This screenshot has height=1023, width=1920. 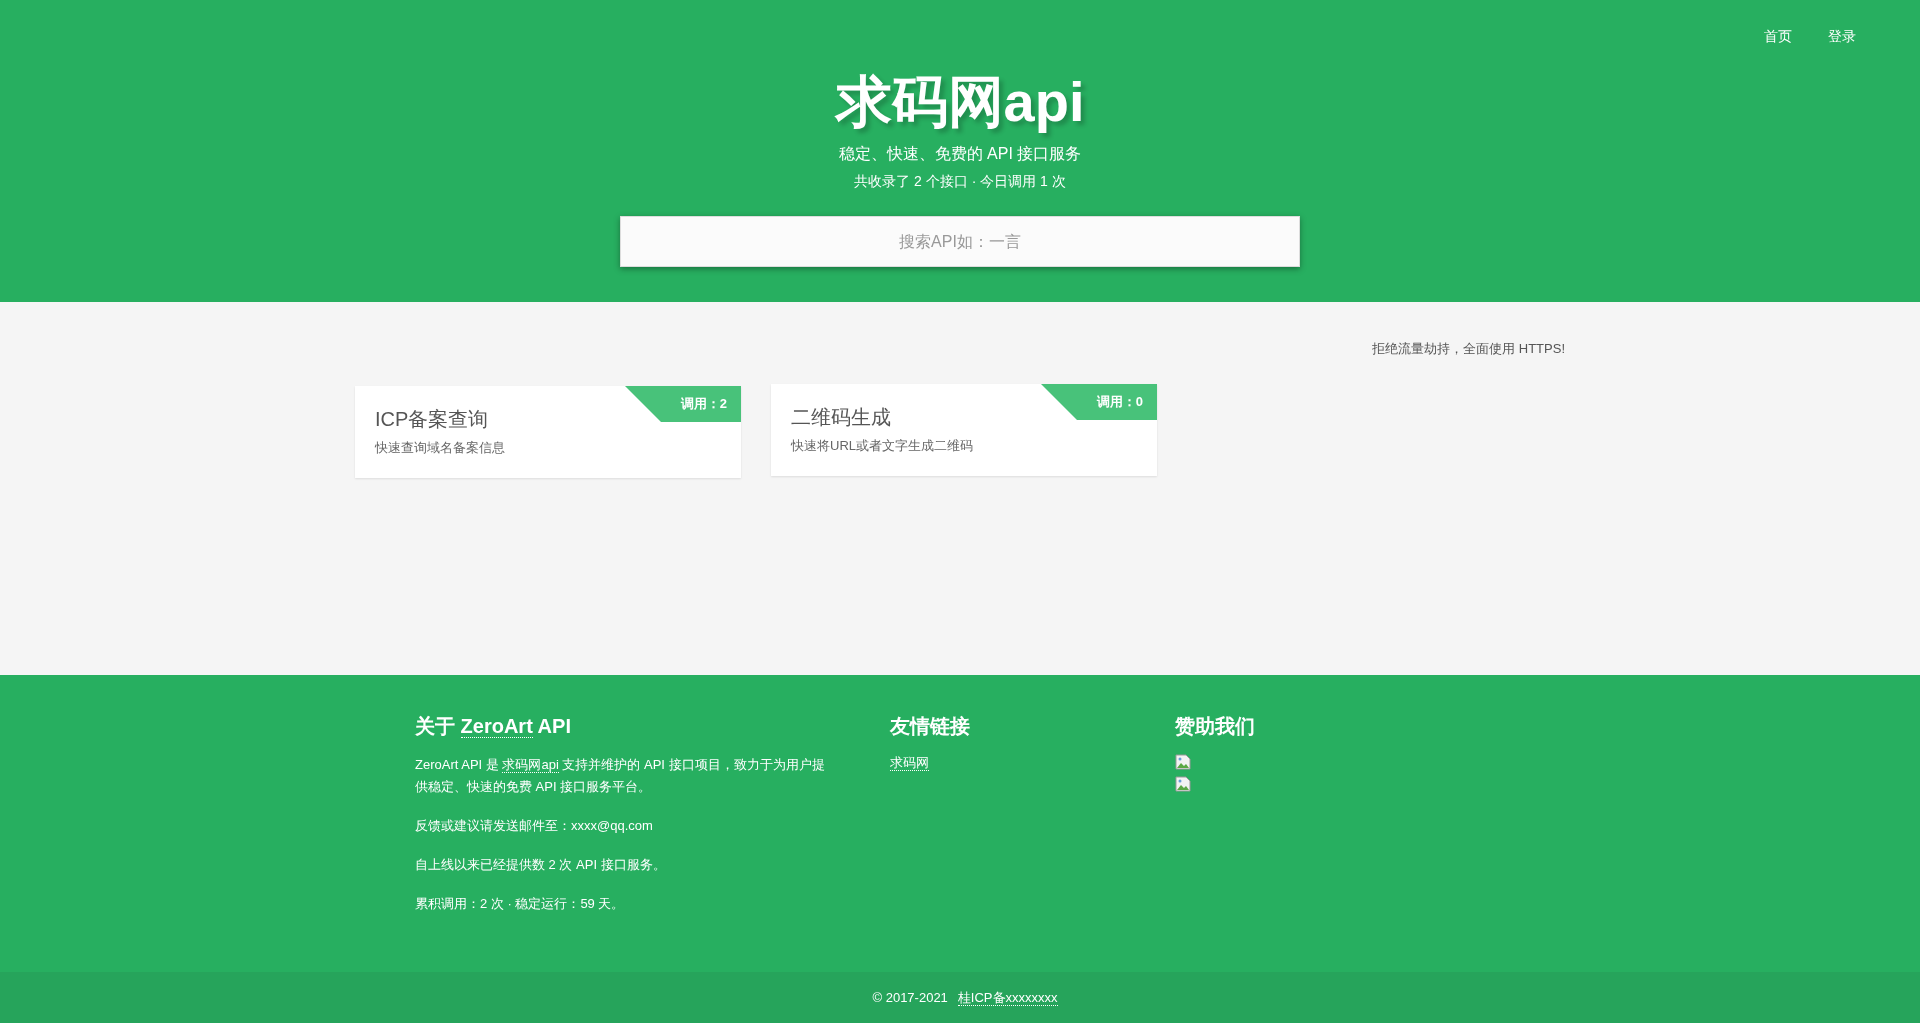 I want to click on nav-link: 登录, so click(x=1842, y=37).